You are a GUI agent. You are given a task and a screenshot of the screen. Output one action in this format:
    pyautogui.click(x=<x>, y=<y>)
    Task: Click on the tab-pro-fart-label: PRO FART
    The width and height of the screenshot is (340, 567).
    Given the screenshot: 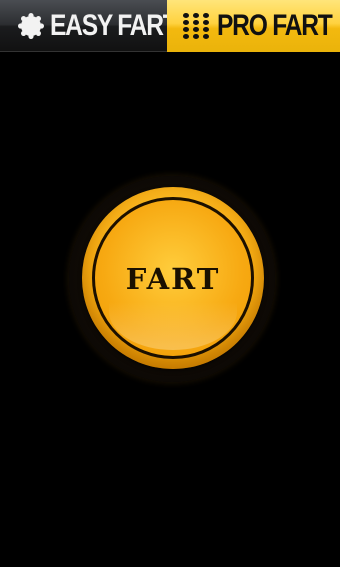 What is the action you would take?
    pyautogui.click(x=275, y=25)
    